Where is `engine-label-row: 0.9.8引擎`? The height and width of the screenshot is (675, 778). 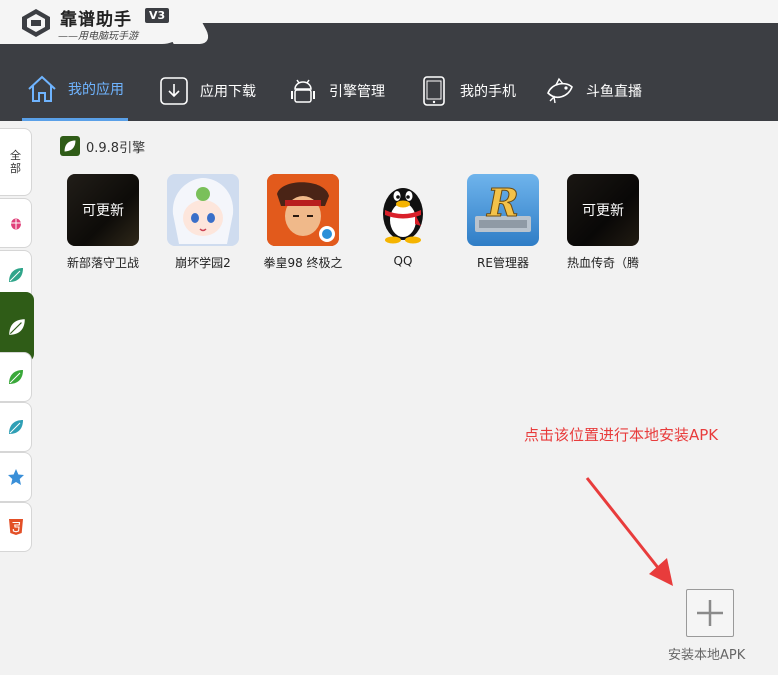 engine-label-row: 0.9.8引擎 is located at coordinates (102, 146).